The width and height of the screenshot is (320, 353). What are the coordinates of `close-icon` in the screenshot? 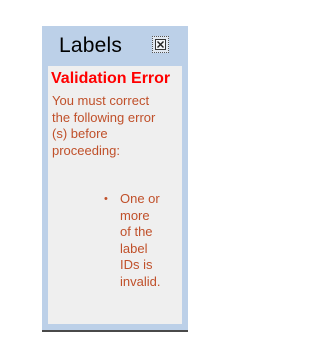 It's located at (160, 44).